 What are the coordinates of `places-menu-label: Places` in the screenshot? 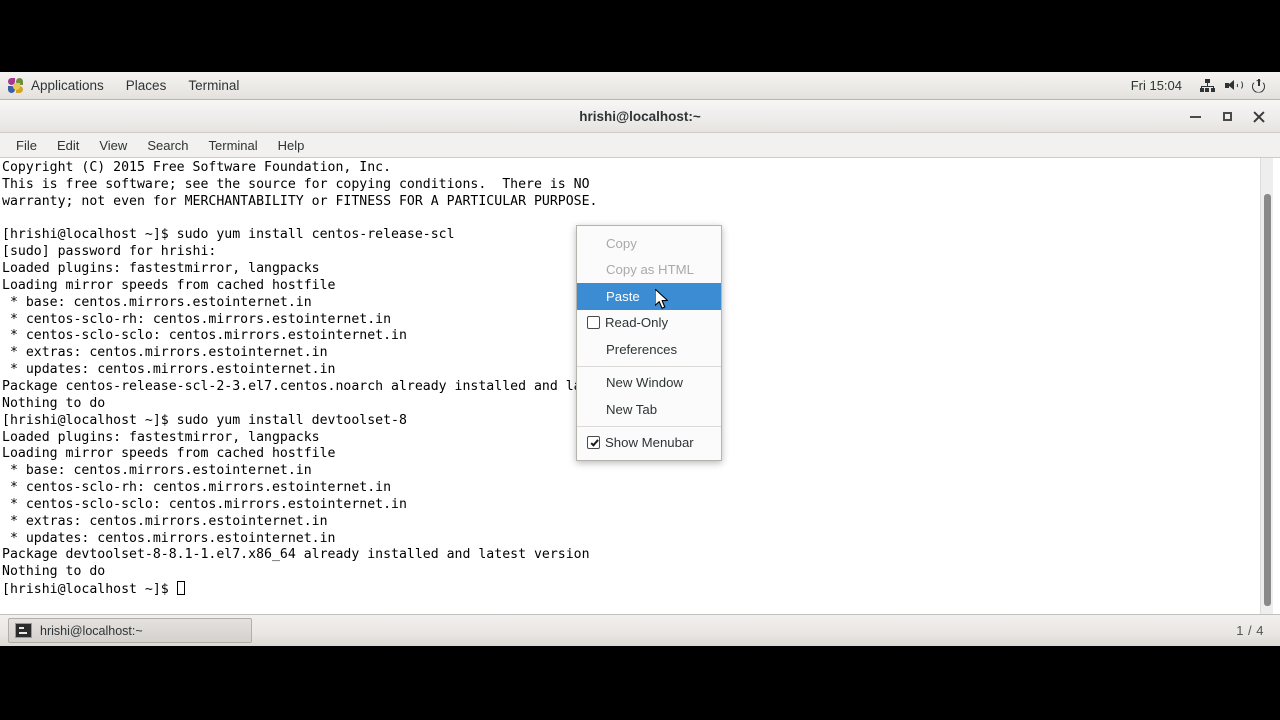 It's located at (146, 85).